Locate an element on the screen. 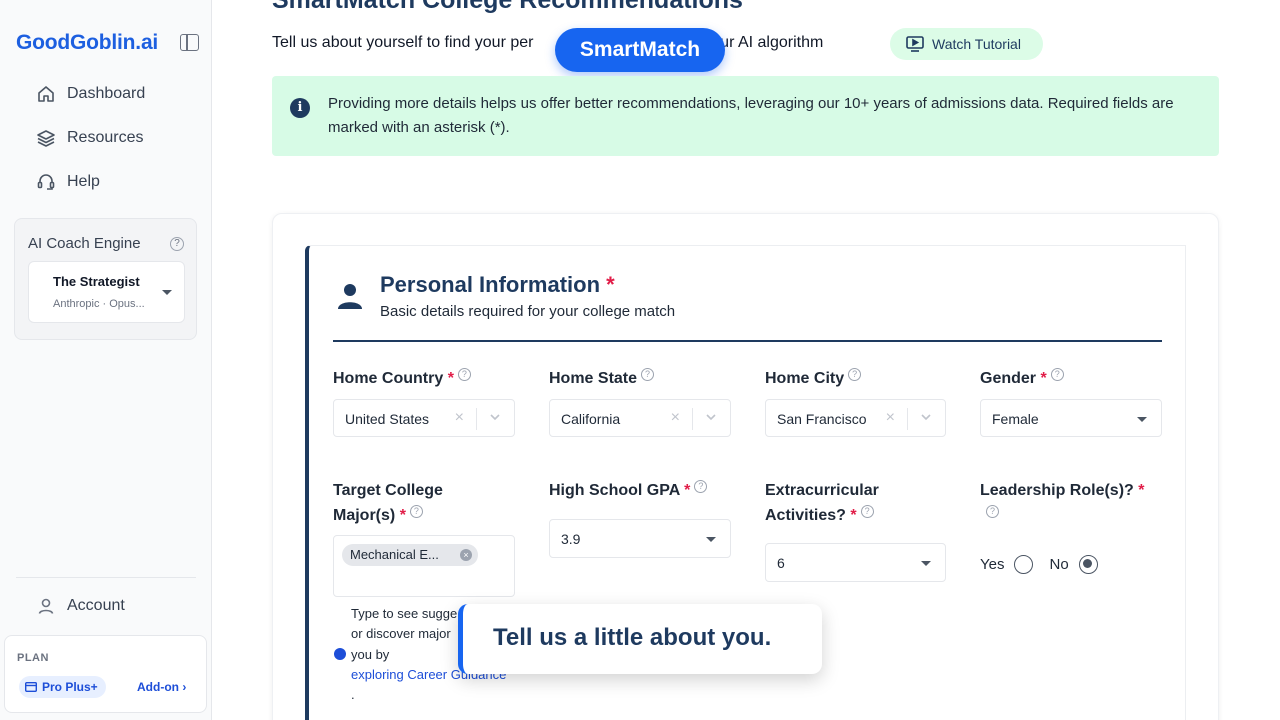 This screenshot has height=720, width=1280. home-state-select: California × is located at coordinates (640, 418).